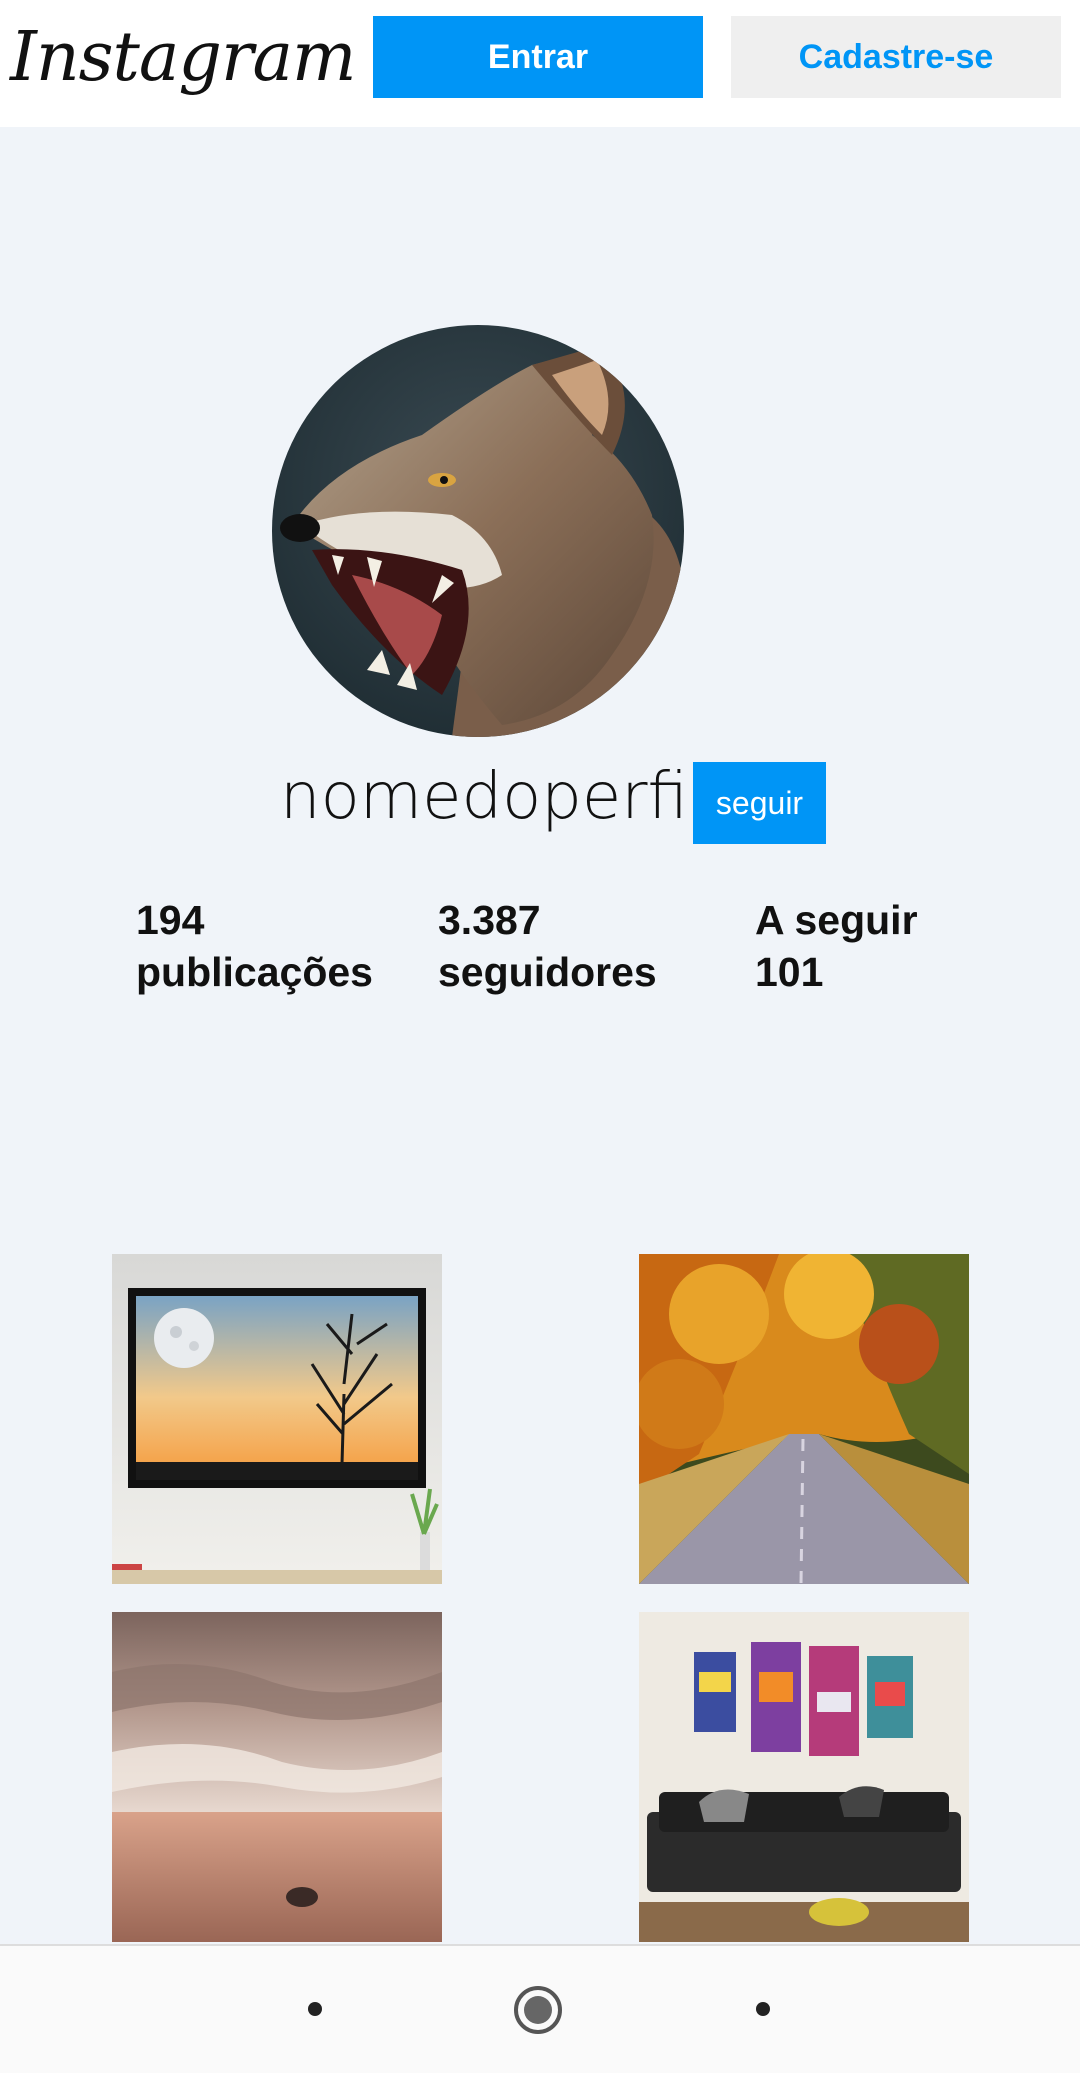 The width and height of the screenshot is (1080, 2073). What do you see at coordinates (254, 972) in the screenshot?
I see `posts-label: publicações` at bounding box center [254, 972].